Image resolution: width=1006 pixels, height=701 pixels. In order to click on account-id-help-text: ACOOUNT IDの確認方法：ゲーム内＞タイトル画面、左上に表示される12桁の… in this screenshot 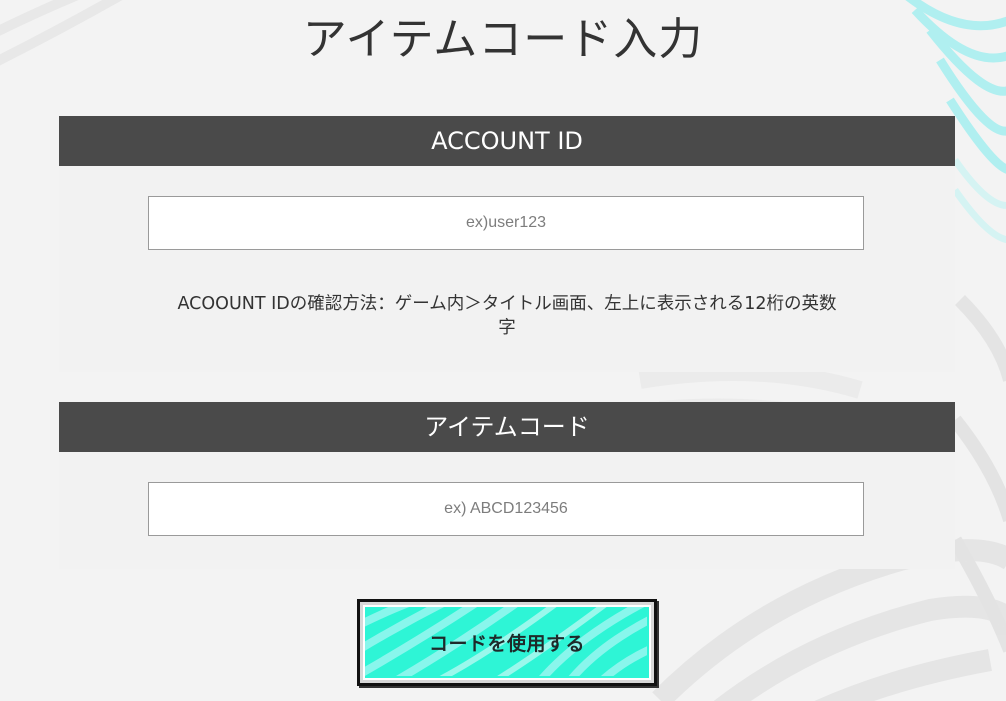, I will do `click(507, 316)`.